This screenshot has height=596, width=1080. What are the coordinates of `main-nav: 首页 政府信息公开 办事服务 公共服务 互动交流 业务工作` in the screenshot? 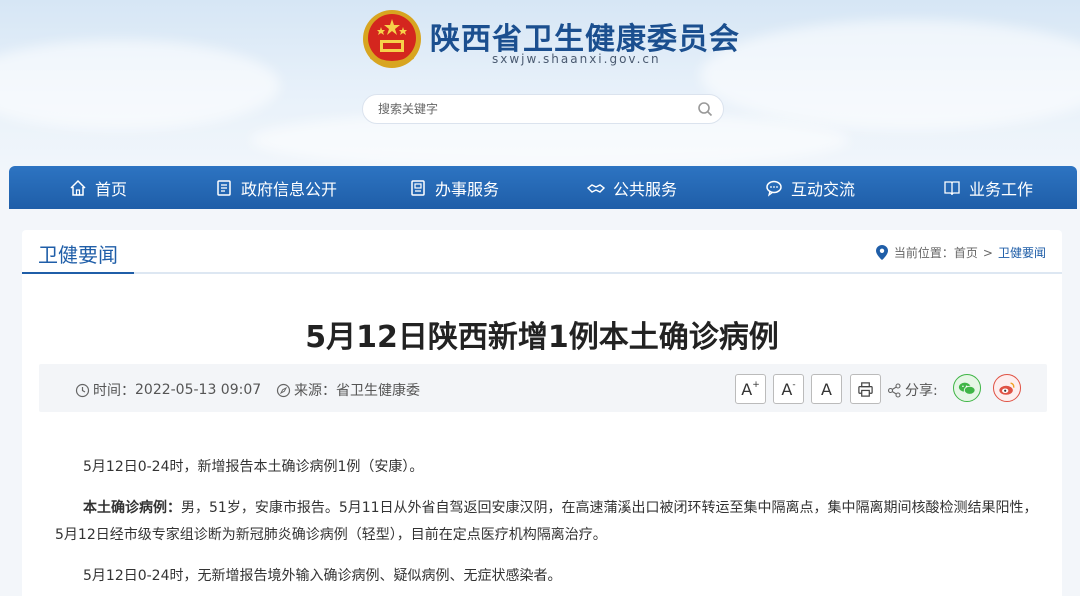 It's located at (543, 187).